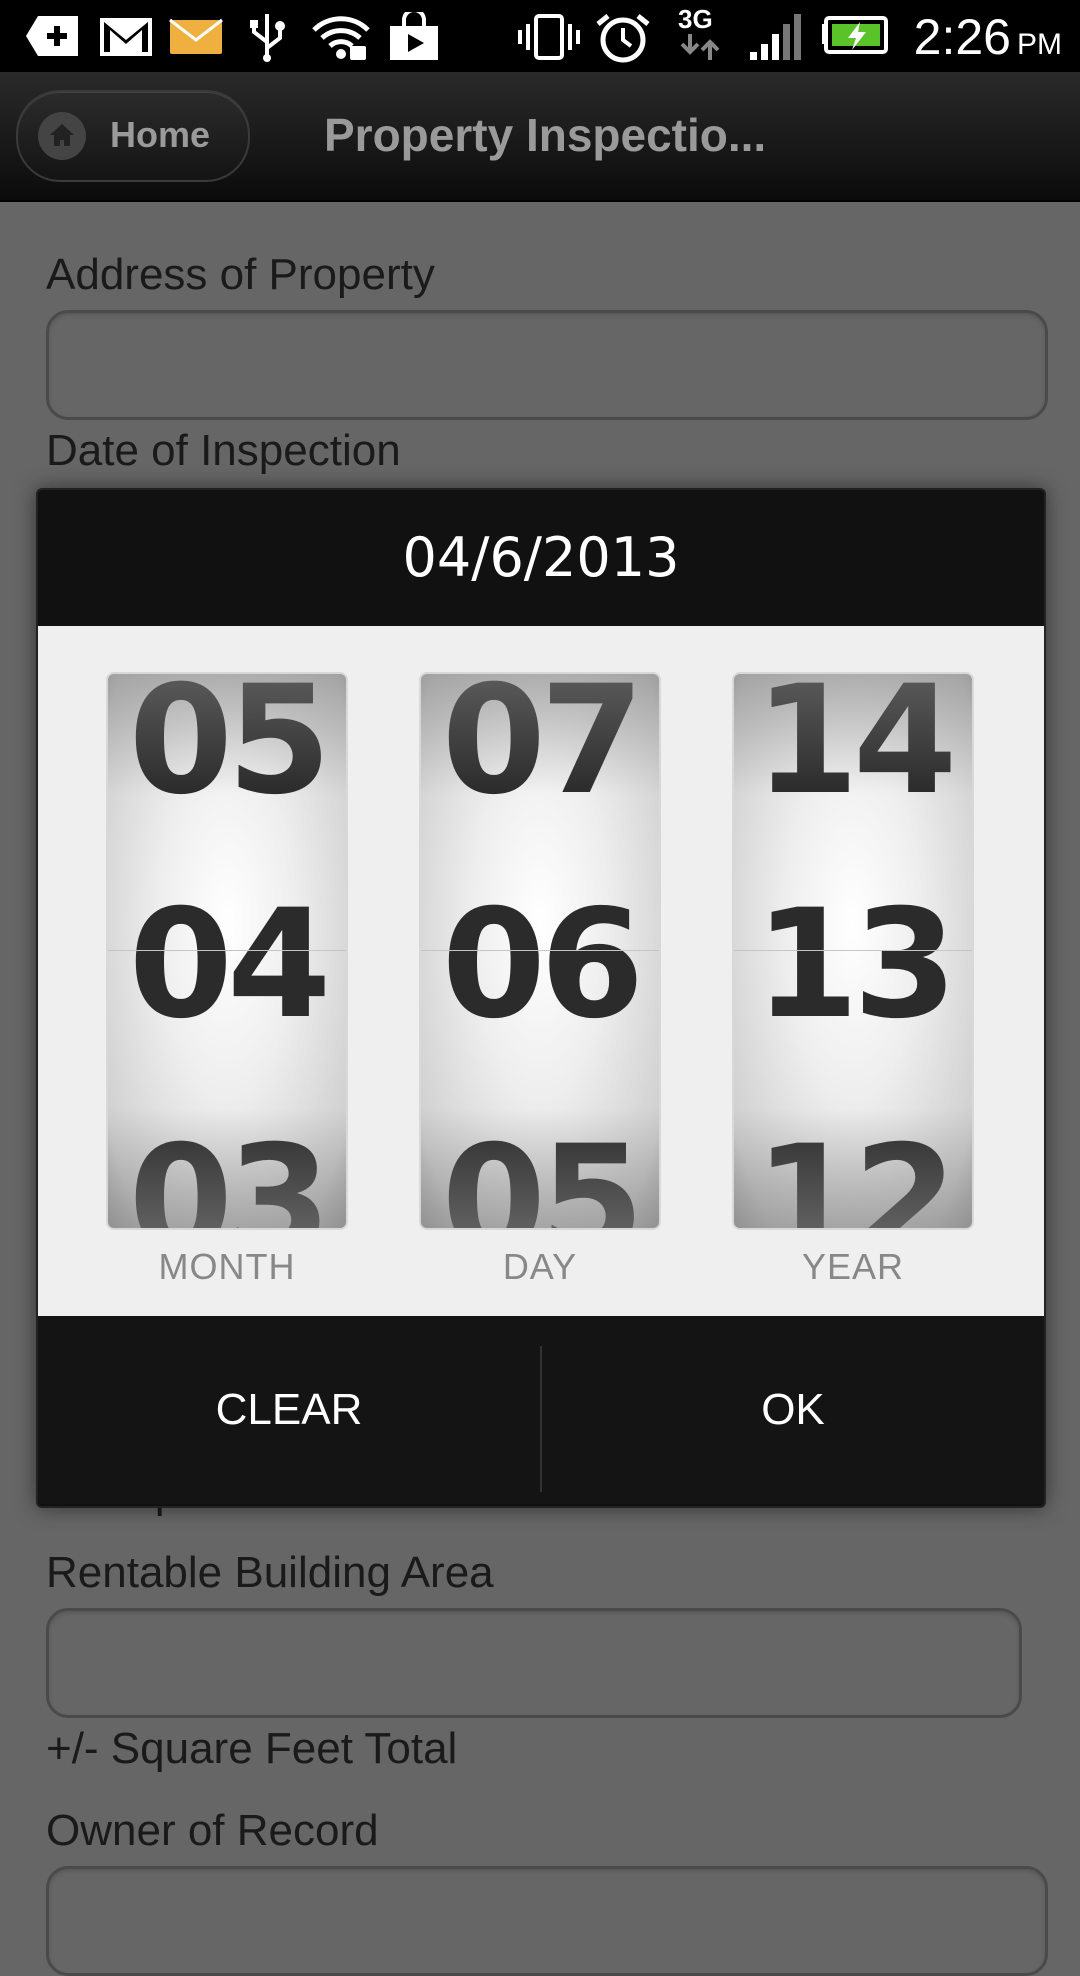  What do you see at coordinates (227, 1177) in the screenshot?
I see `month-next-value: 03` at bounding box center [227, 1177].